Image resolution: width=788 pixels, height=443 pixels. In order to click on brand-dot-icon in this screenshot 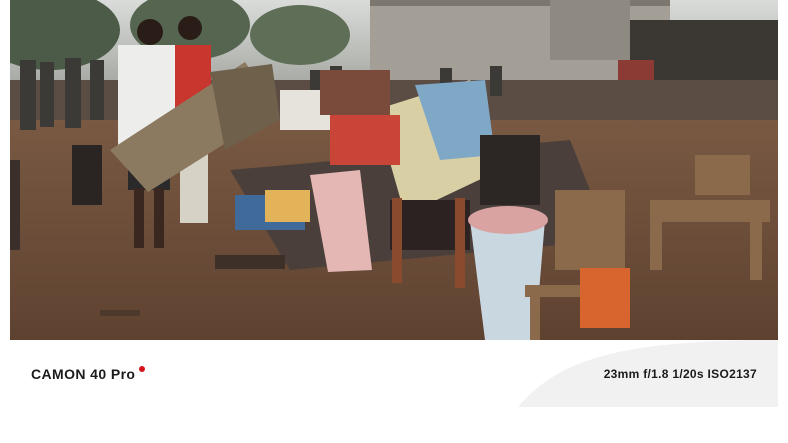, I will do `click(142, 369)`.